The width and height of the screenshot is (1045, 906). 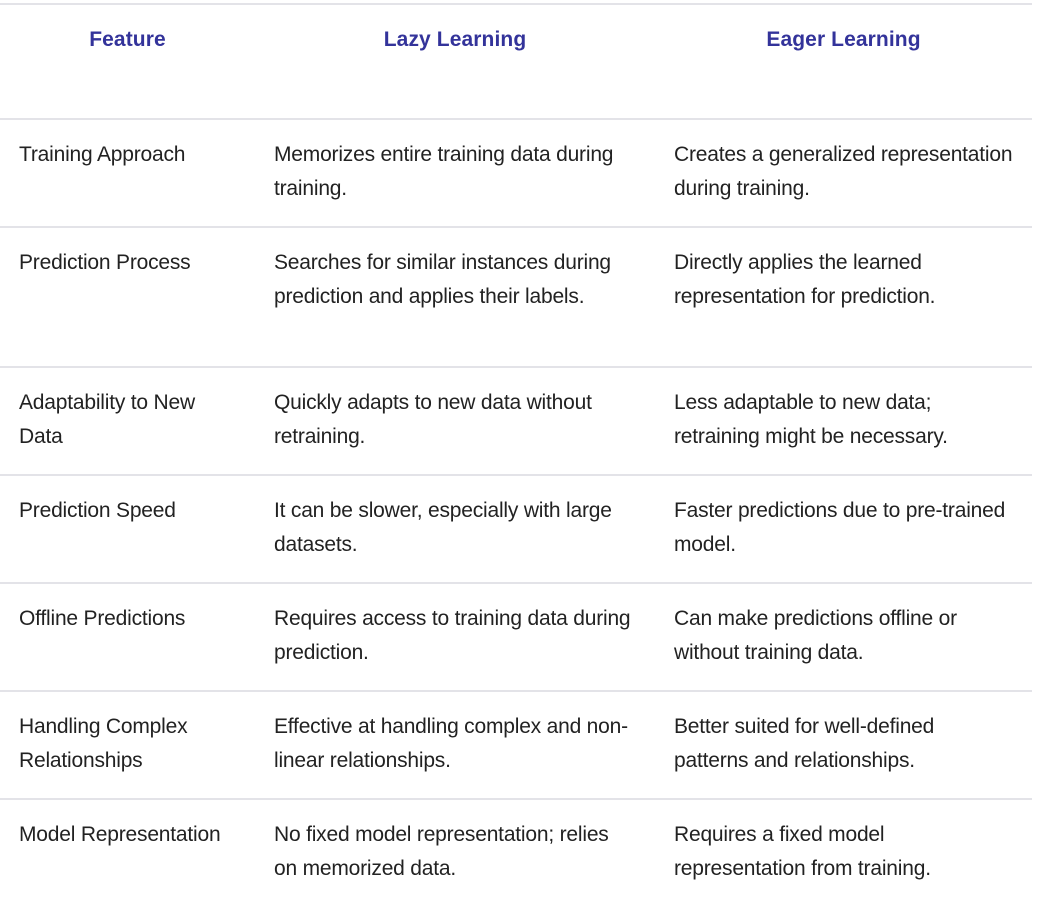 I want to click on header-row: Feature Lazy Learning Eager Learning, so click(x=516, y=61).